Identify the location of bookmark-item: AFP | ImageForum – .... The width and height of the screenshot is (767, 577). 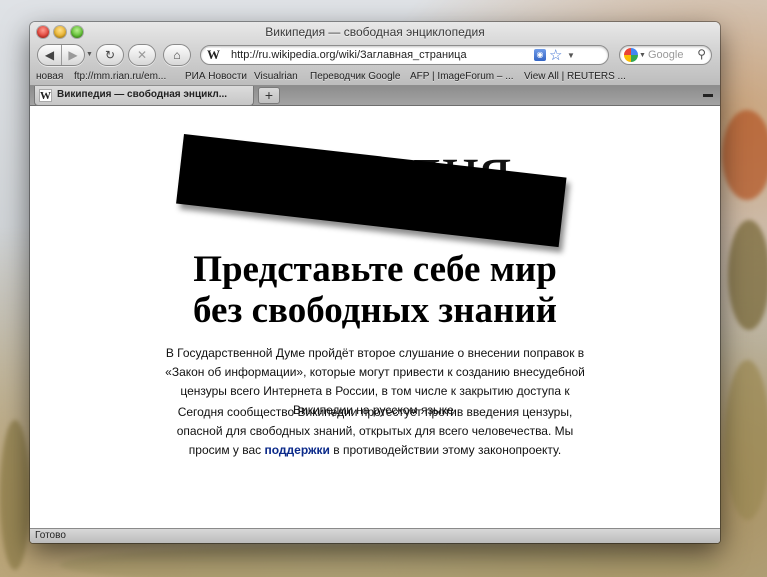
(462, 76).